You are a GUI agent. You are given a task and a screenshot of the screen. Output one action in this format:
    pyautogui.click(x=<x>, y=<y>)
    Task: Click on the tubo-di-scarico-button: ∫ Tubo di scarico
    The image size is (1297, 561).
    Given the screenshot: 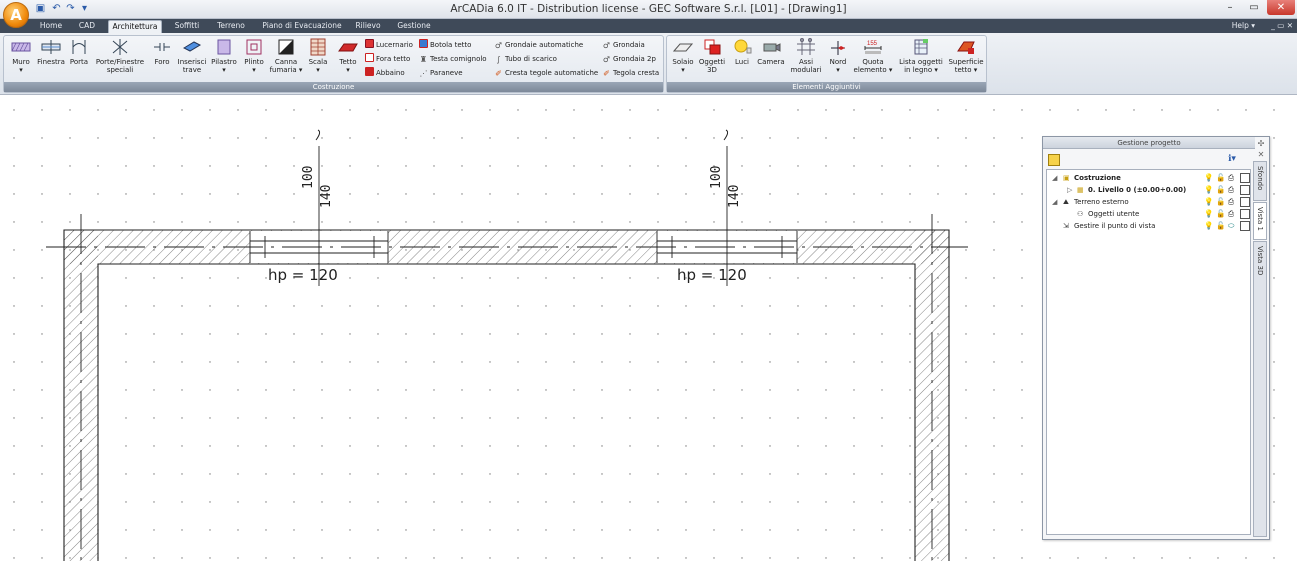 What is the action you would take?
    pyautogui.click(x=525, y=59)
    